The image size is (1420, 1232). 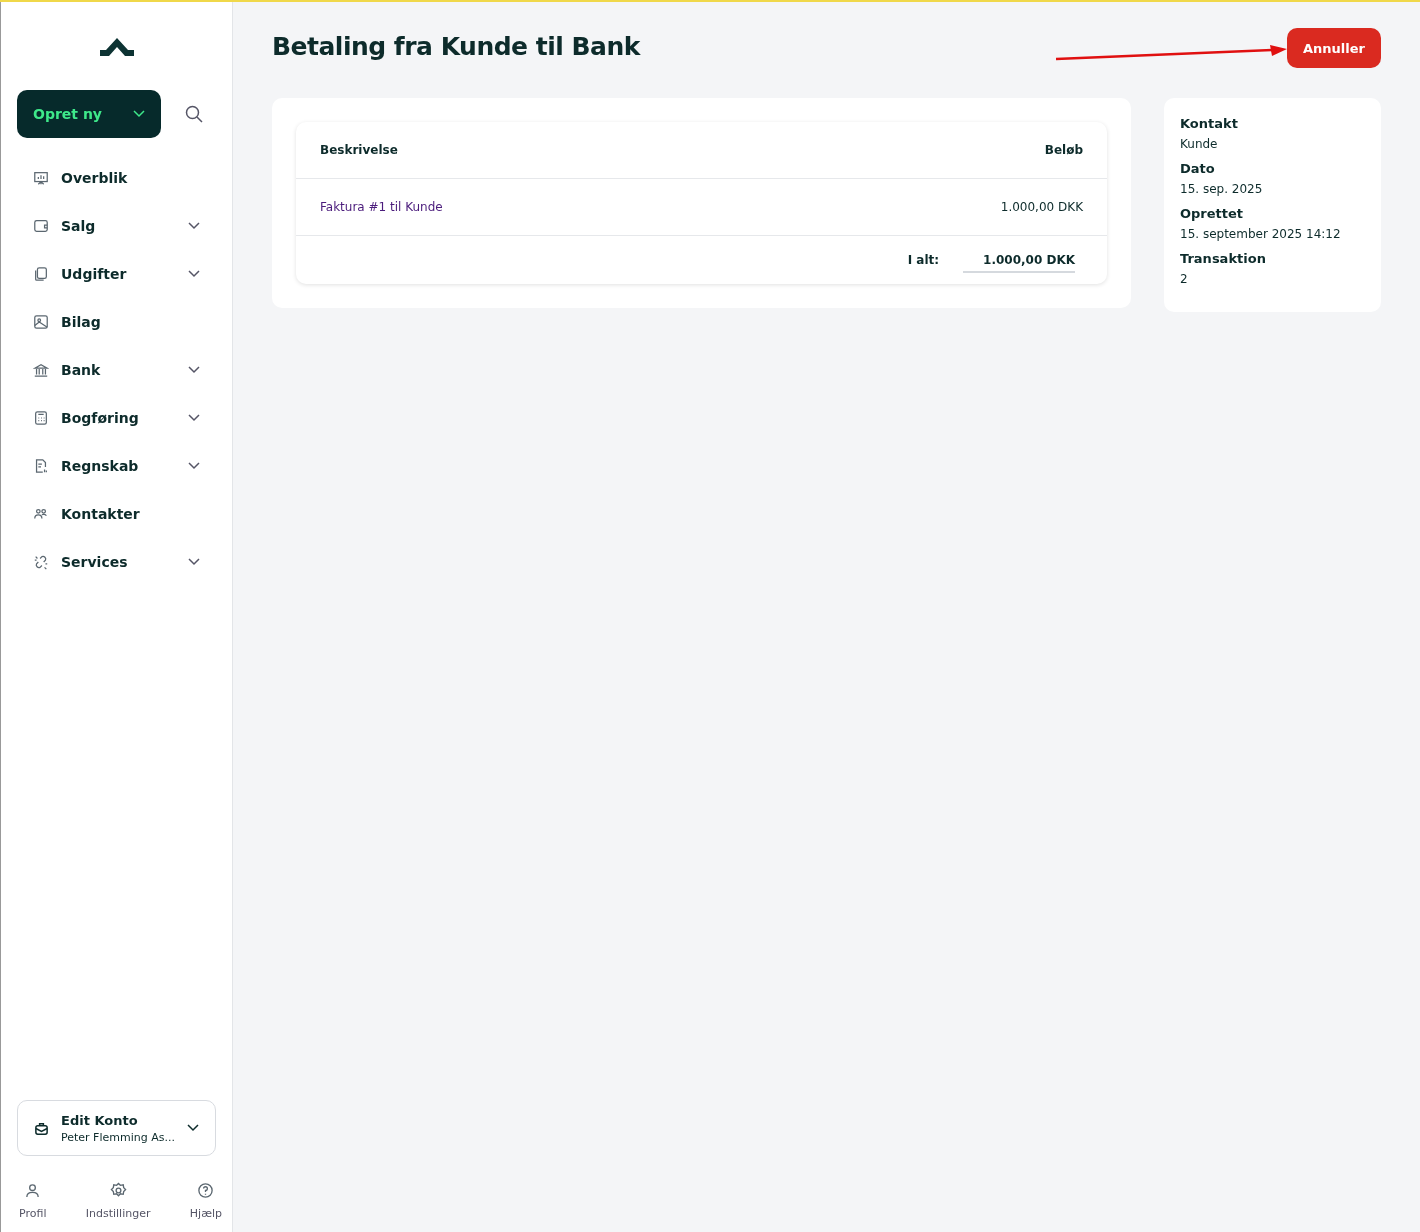 What do you see at coordinates (1198, 168) in the screenshot?
I see `detail-label: Dato` at bounding box center [1198, 168].